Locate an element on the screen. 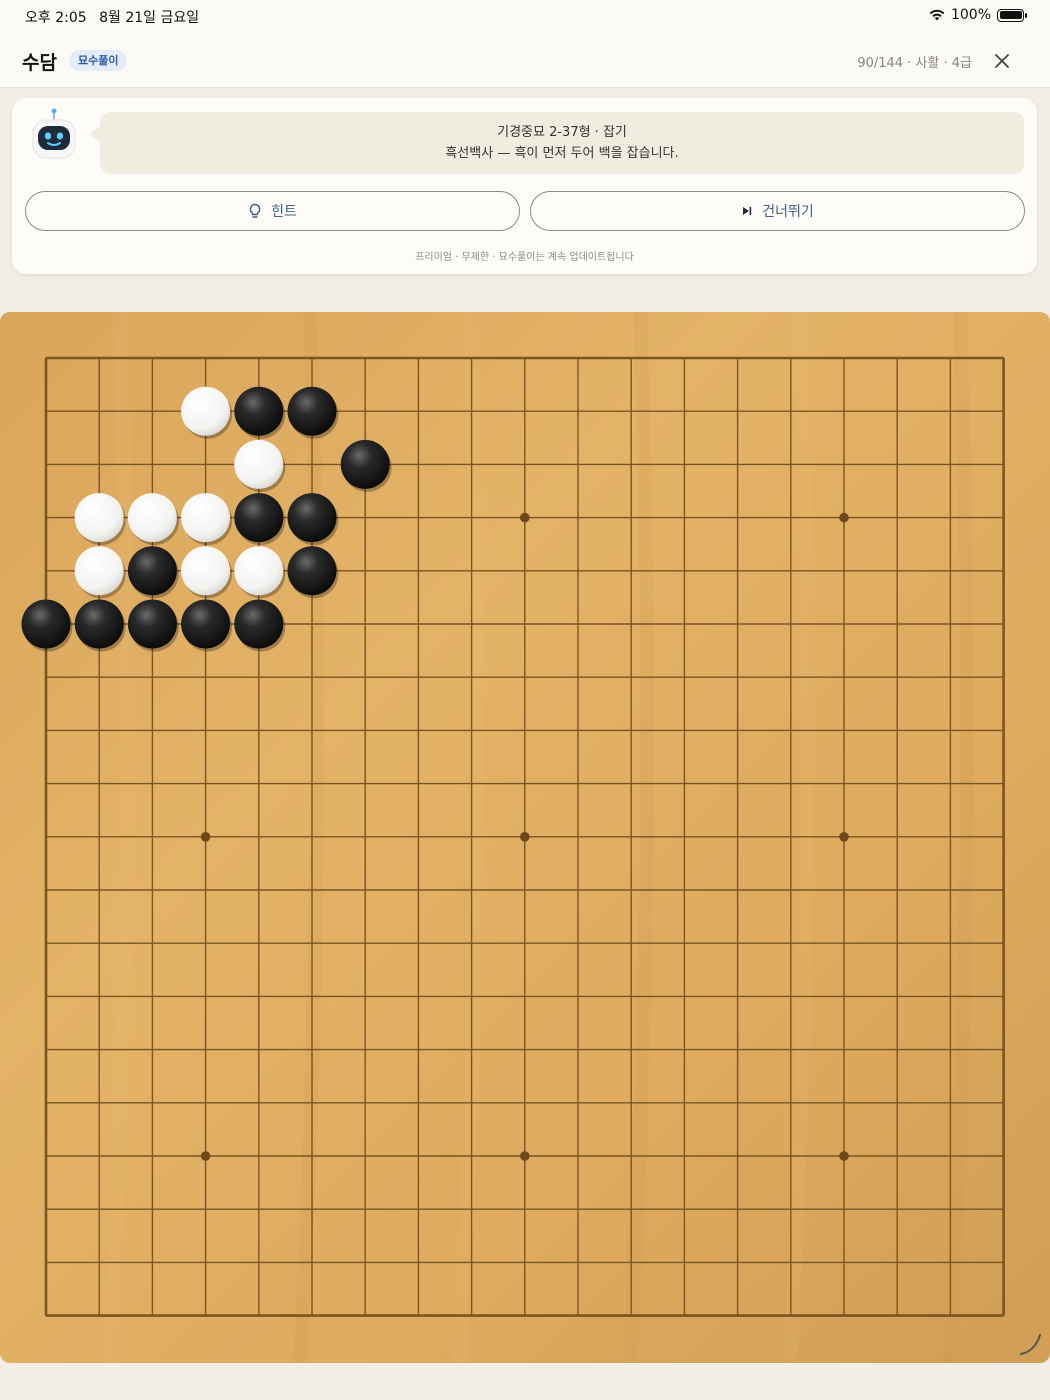  close-icon is located at coordinates (1002, 61).